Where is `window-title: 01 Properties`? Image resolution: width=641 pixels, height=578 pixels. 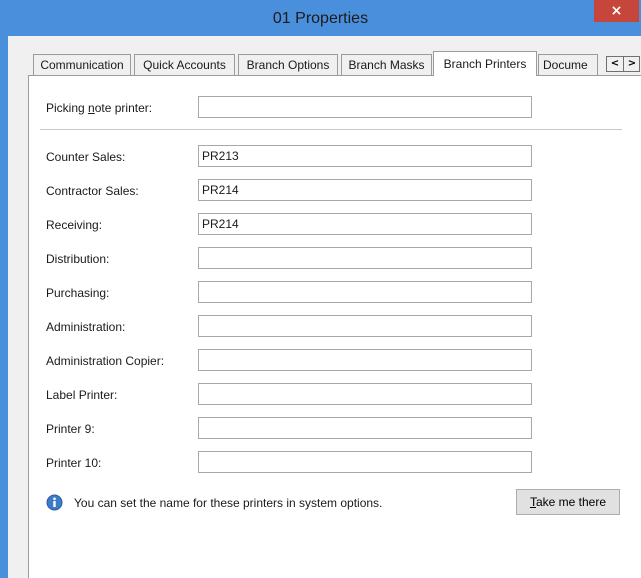
window-title: 01 Properties is located at coordinates (320, 18).